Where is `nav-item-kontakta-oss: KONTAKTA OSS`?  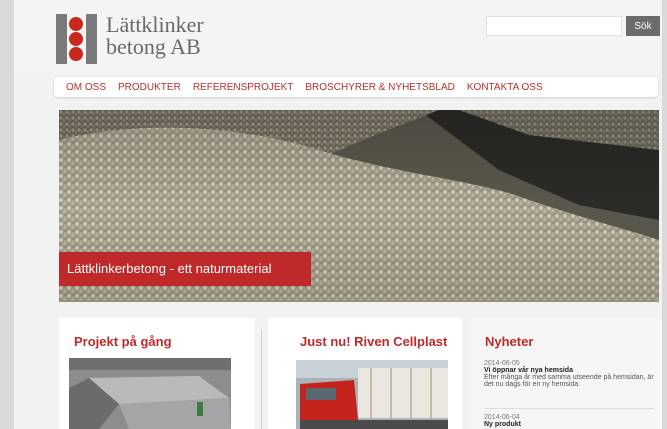
nav-item-kontakta-oss: KONTAKTA OSS is located at coordinates (505, 87).